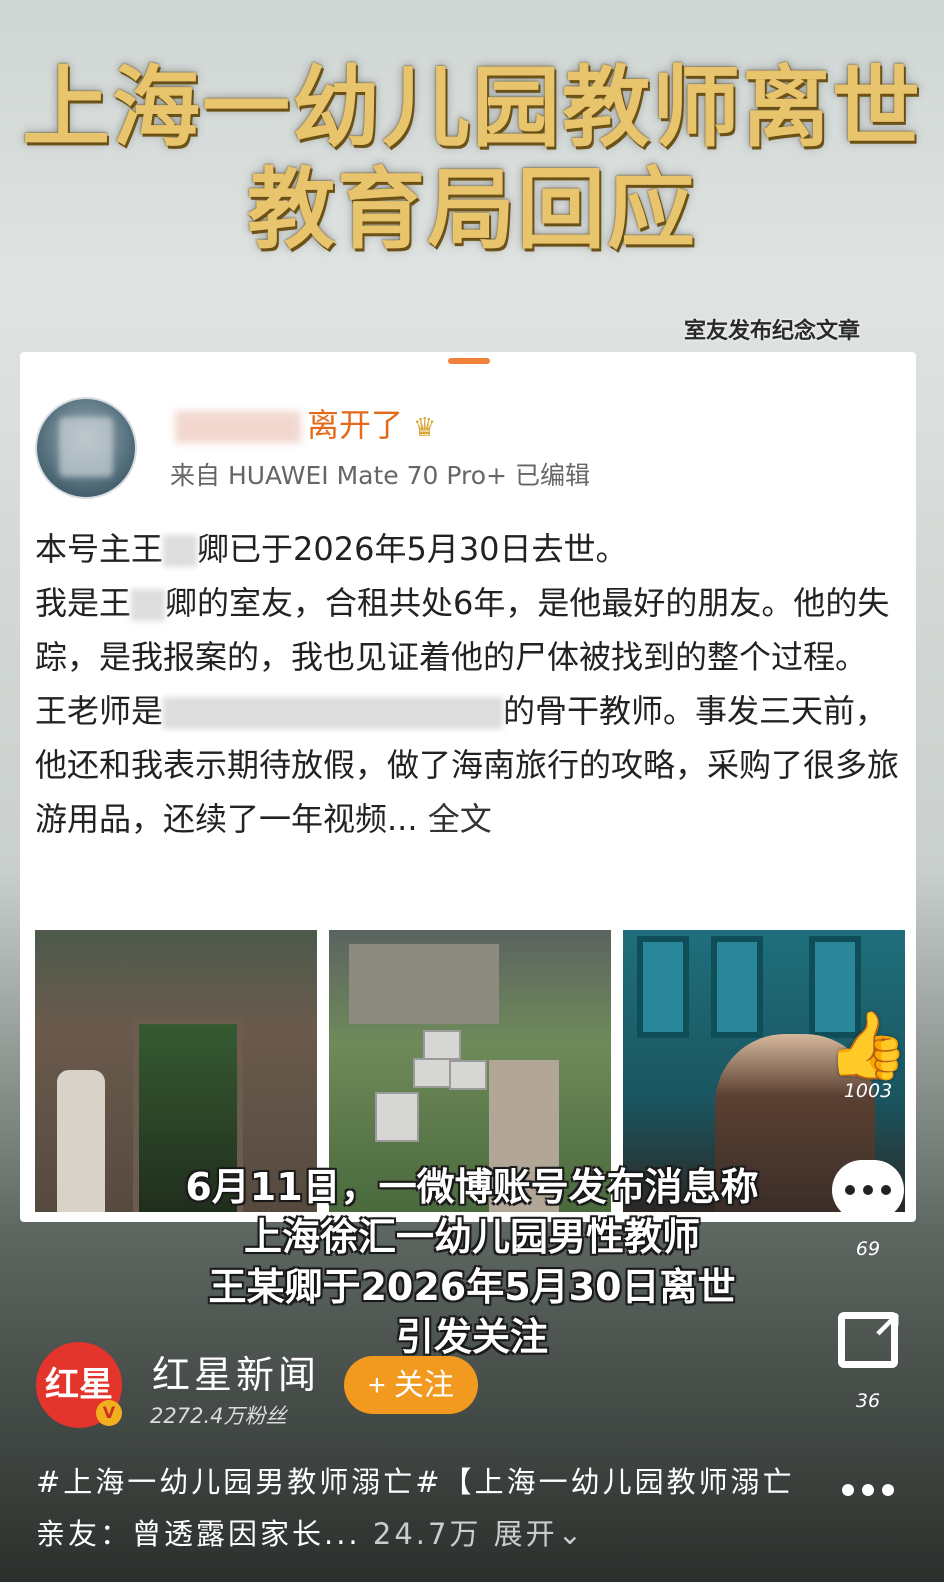 The image size is (944, 1582). Describe the element at coordinates (424, 984) in the screenshot. I see `photo-house` at that location.